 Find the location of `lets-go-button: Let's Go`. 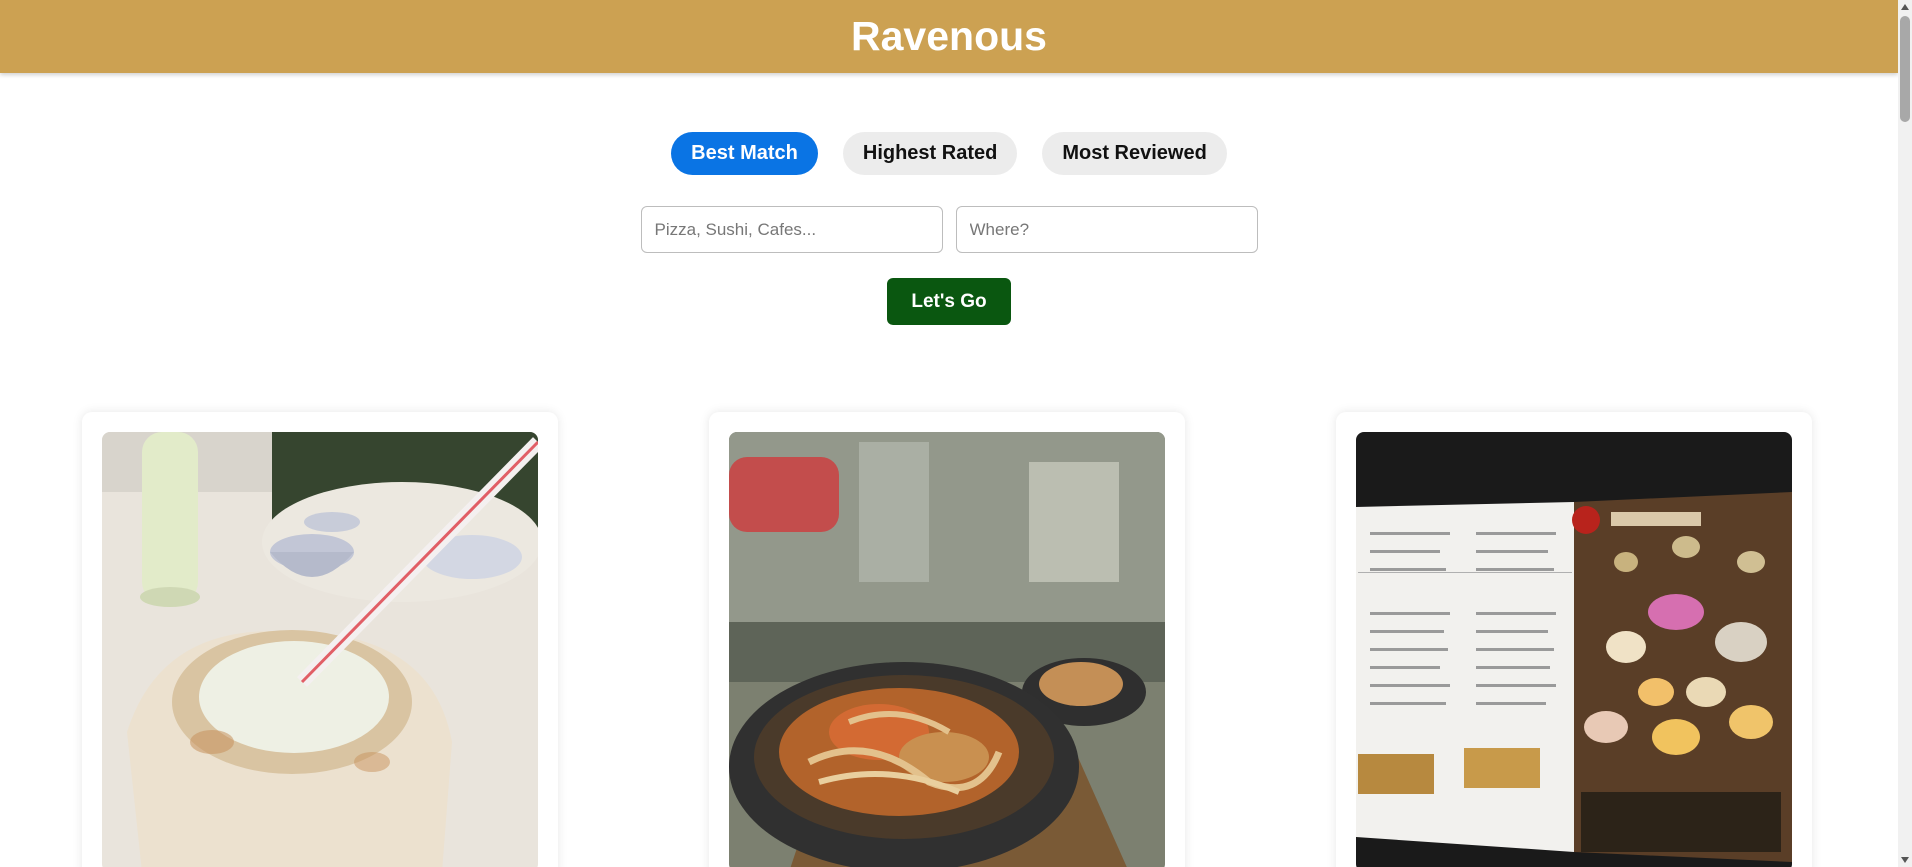

lets-go-button: Let's Go is located at coordinates (949, 301).